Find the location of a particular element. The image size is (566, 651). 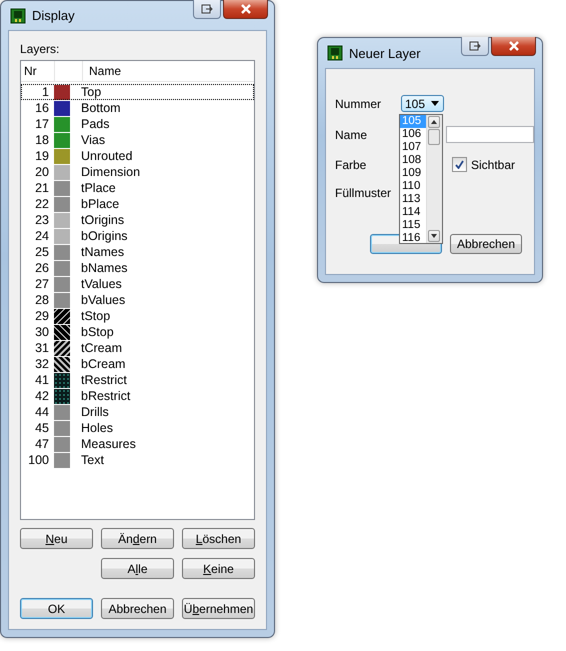

layer-name: bPlace is located at coordinates (100, 204).